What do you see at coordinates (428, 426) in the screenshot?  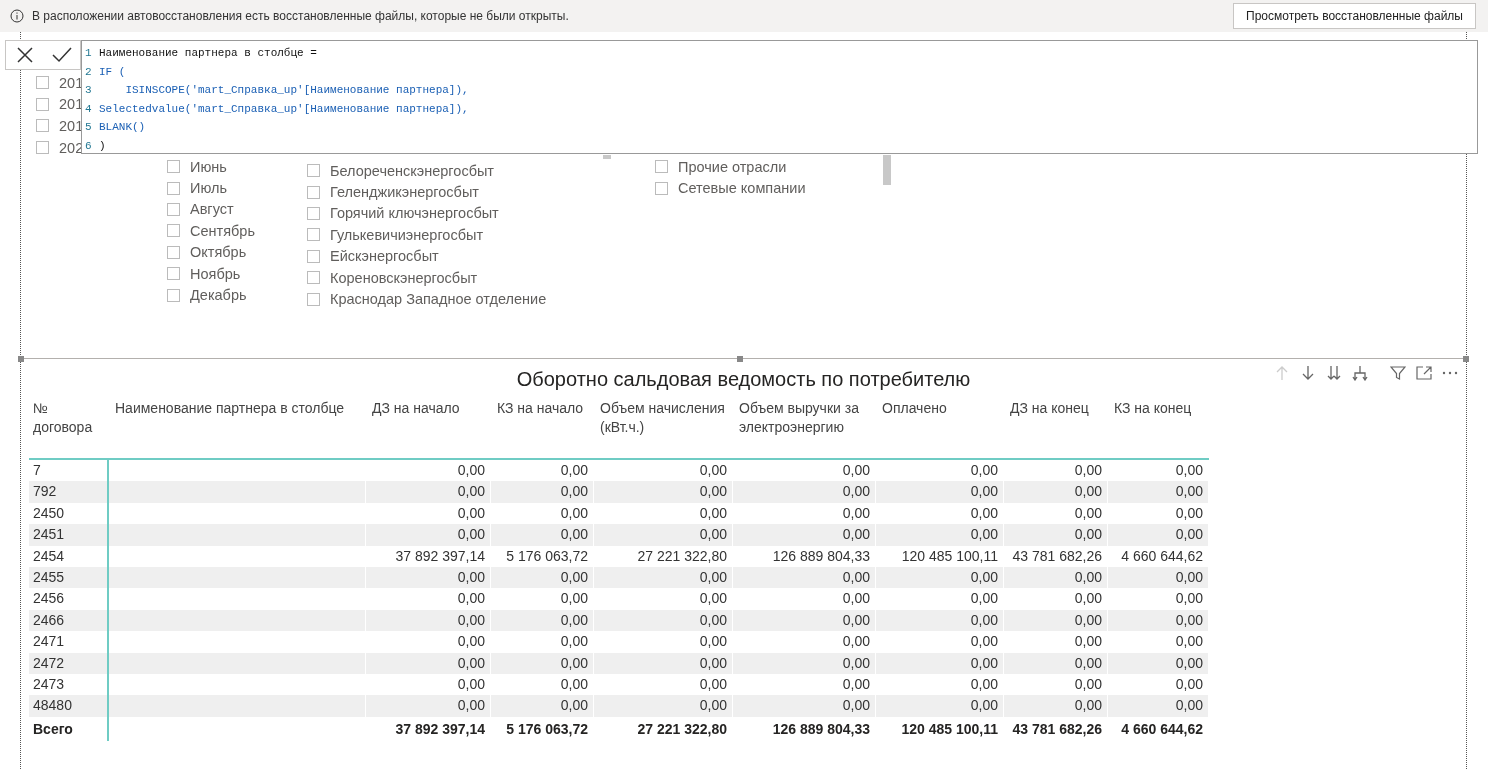 I see `column-header: ДЗ на начало` at bounding box center [428, 426].